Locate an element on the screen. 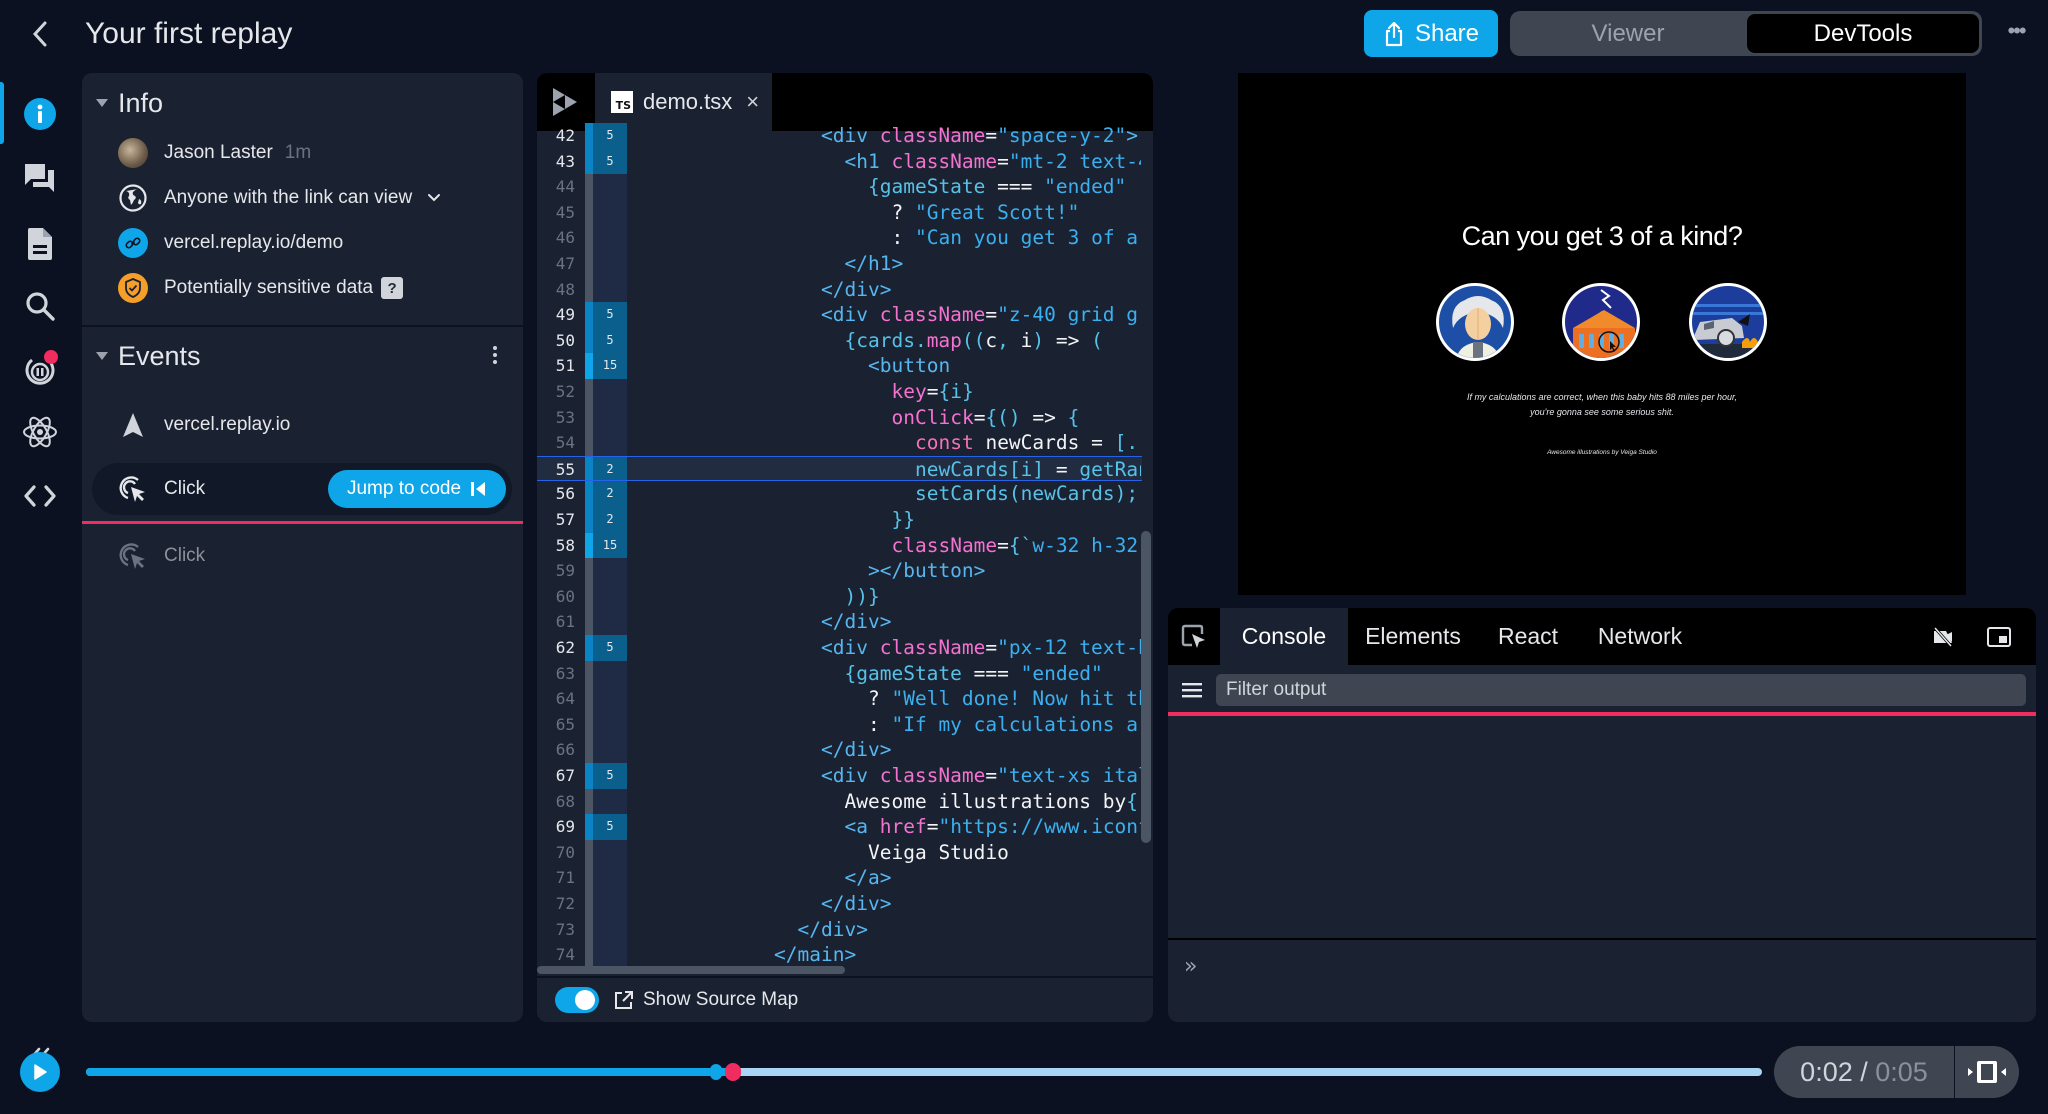 This screenshot has width=2048, height=1114. filter-menu-button is located at coordinates (1192, 690).